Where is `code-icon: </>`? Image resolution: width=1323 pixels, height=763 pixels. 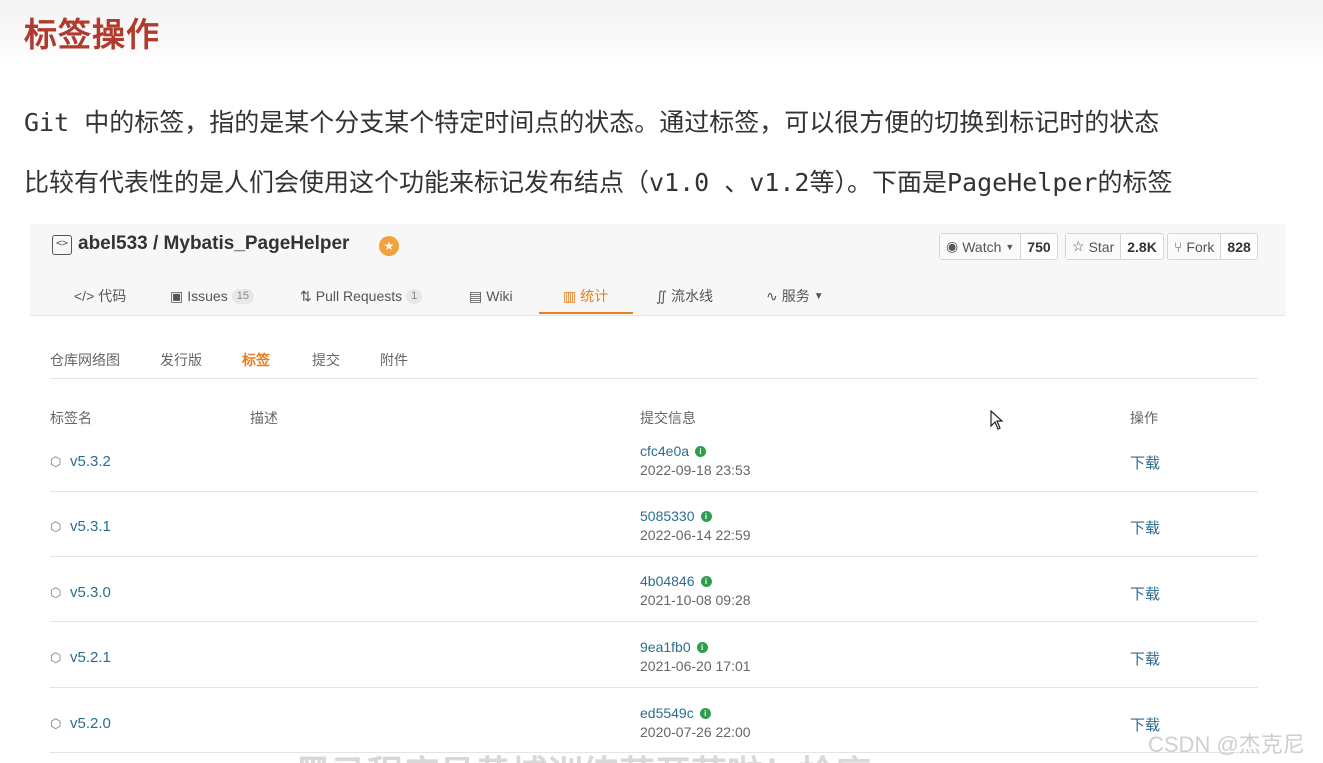 code-icon: </> is located at coordinates (84, 296).